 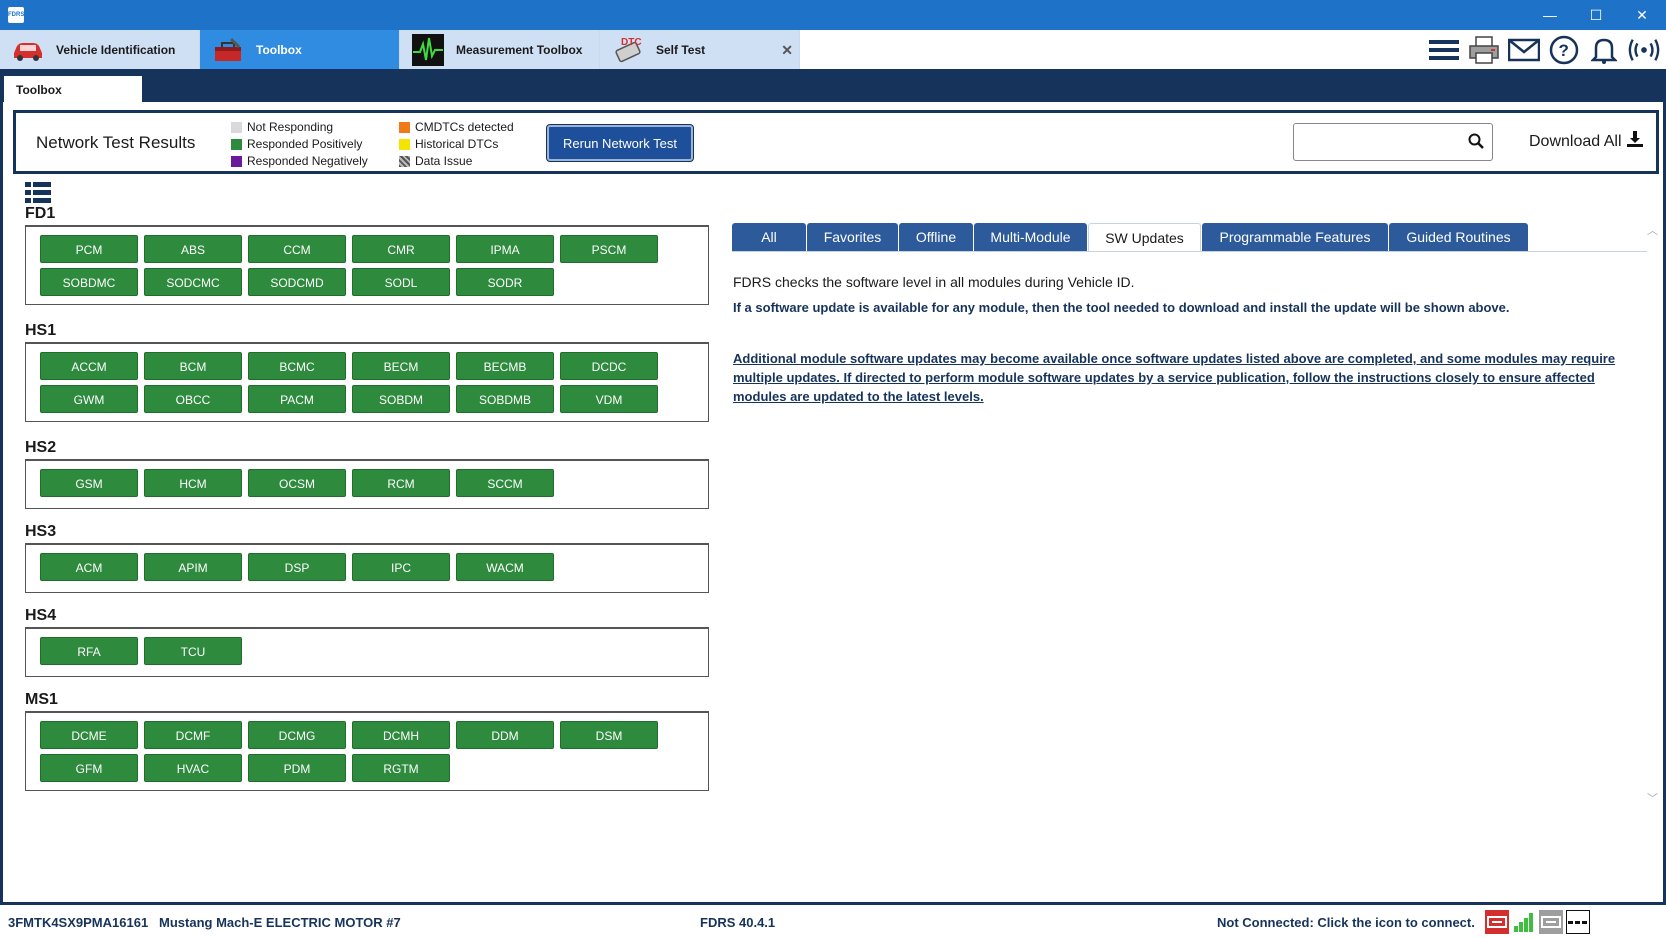 I want to click on module-button-sobdm: SOBDM, so click(x=401, y=399).